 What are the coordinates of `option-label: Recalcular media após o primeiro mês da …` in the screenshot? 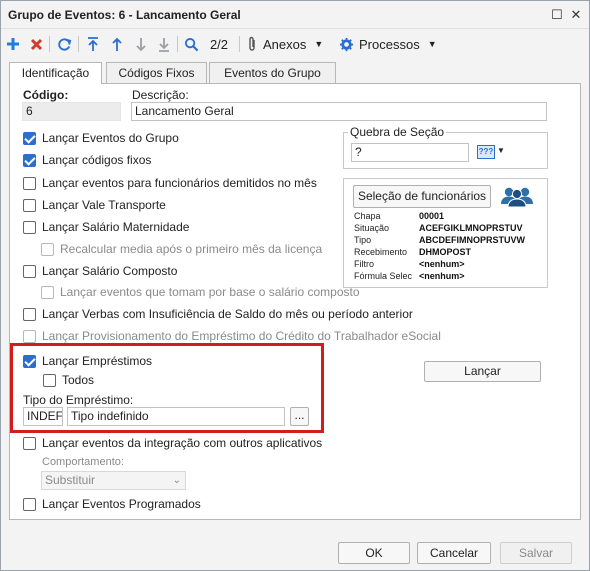 It's located at (191, 249).